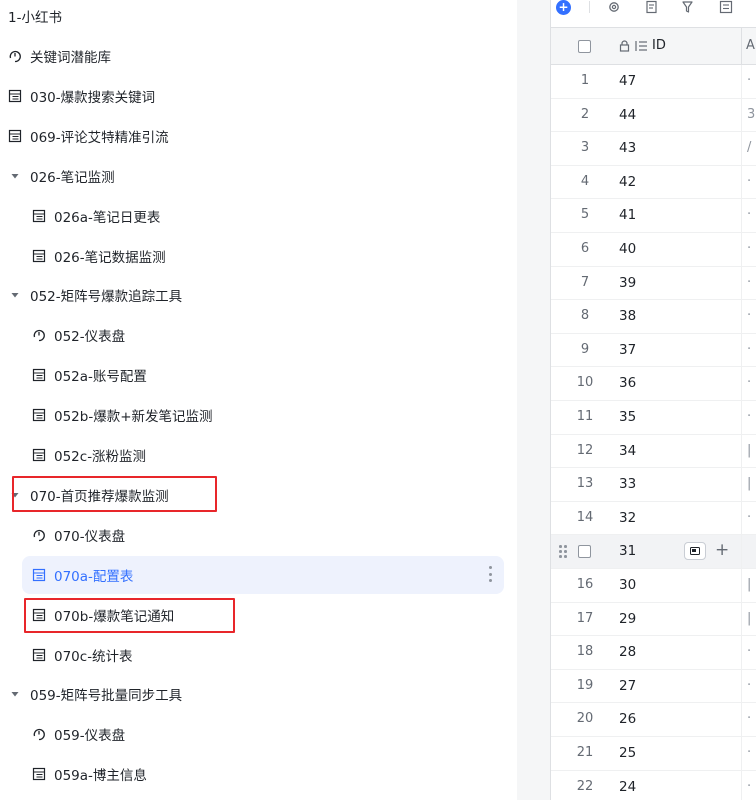  What do you see at coordinates (653, 785) in the screenshot?
I see `table-row: 22 24 ·` at bounding box center [653, 785].